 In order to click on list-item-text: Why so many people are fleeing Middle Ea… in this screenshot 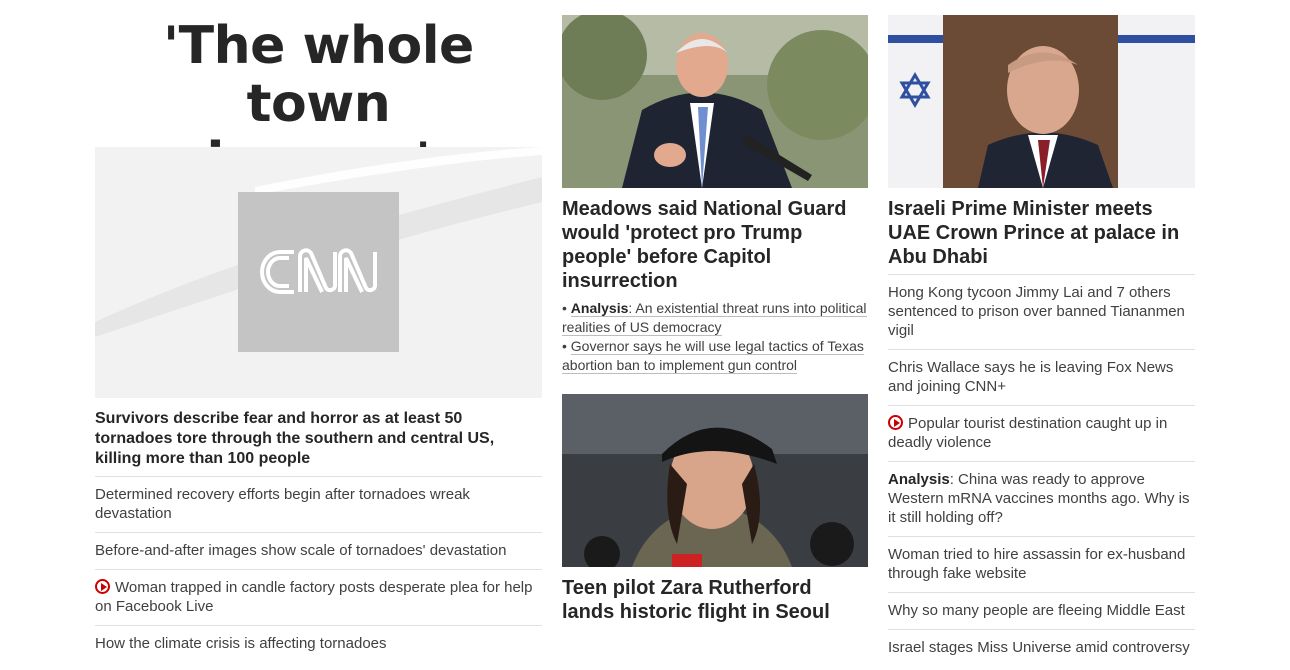, I will do `click(1036, 610)`.